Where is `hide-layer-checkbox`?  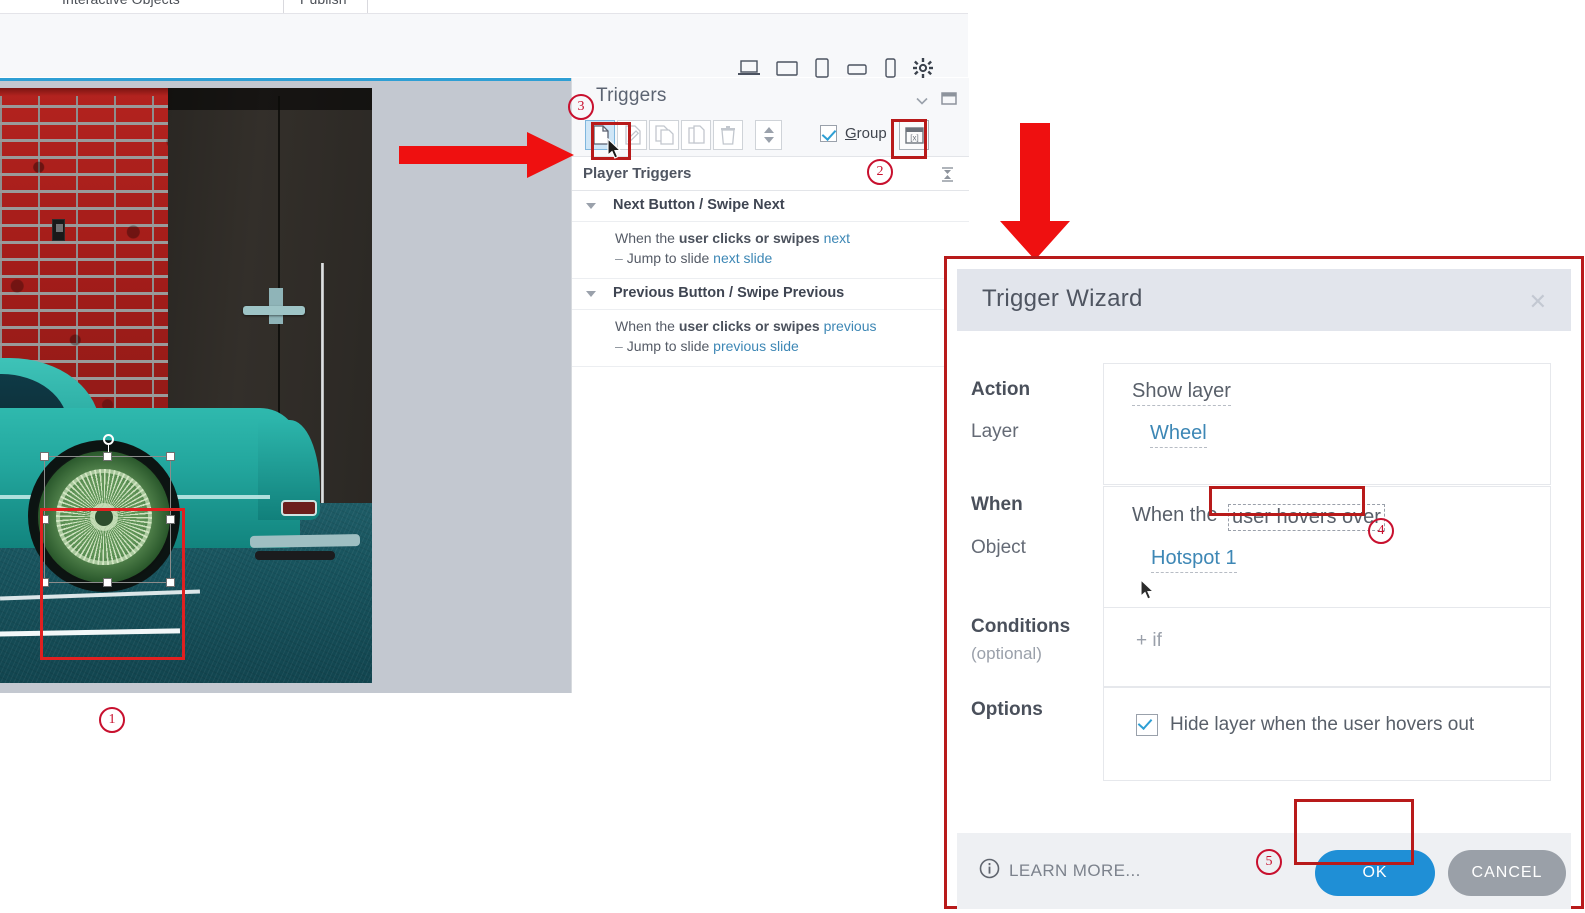 hide-layer-checkbox is located at coordinates (1147, 725).